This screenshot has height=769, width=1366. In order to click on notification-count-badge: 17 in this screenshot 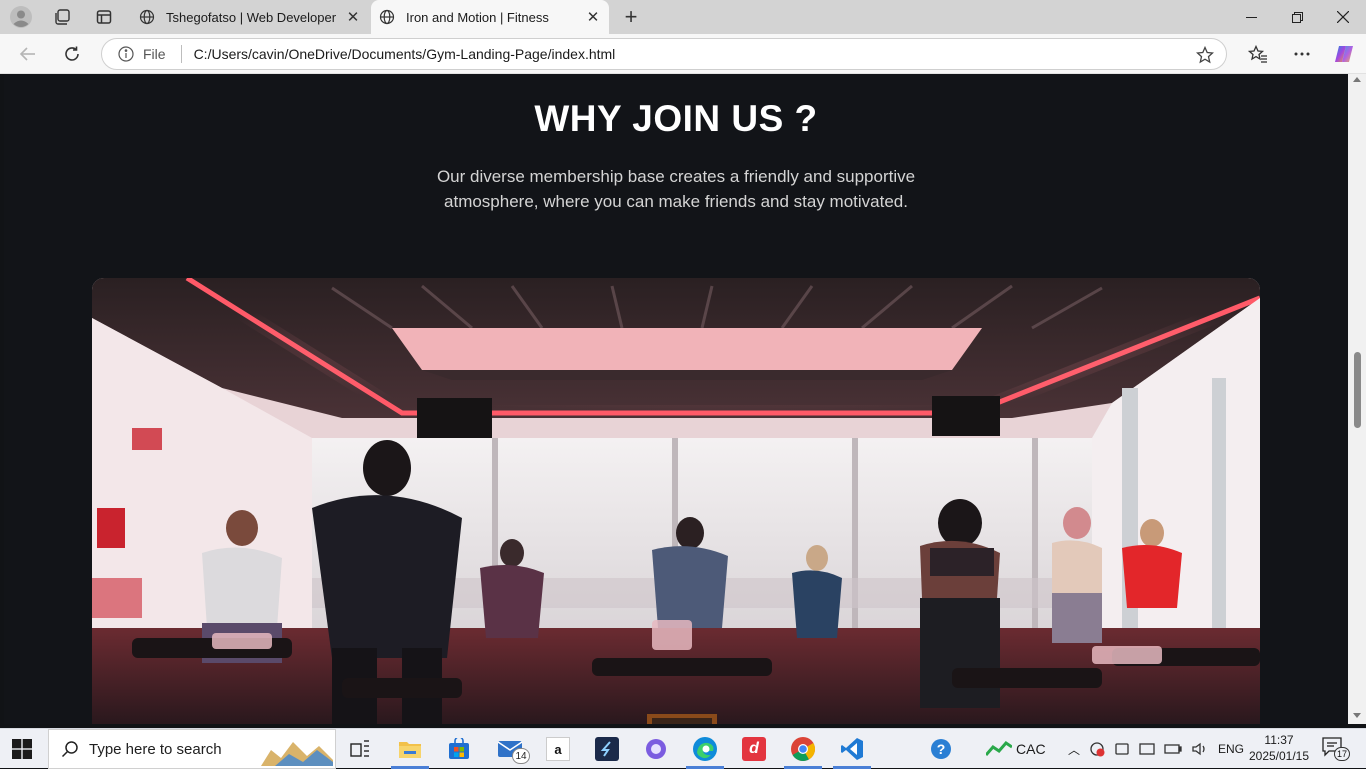, I will do `click(1342, 754)`.